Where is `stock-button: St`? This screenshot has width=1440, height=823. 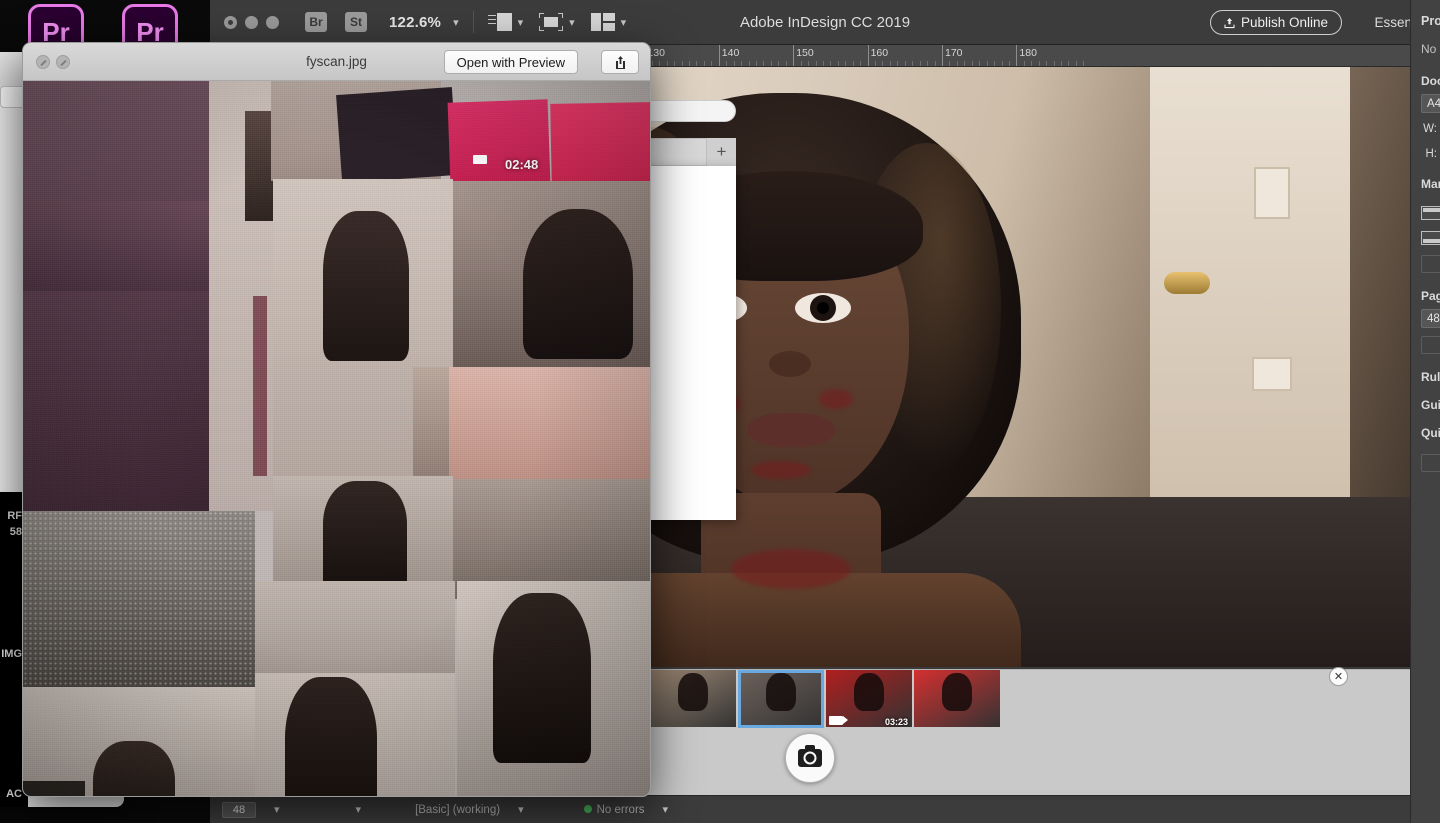
stock-button: St is located at coordinates (356, 22).